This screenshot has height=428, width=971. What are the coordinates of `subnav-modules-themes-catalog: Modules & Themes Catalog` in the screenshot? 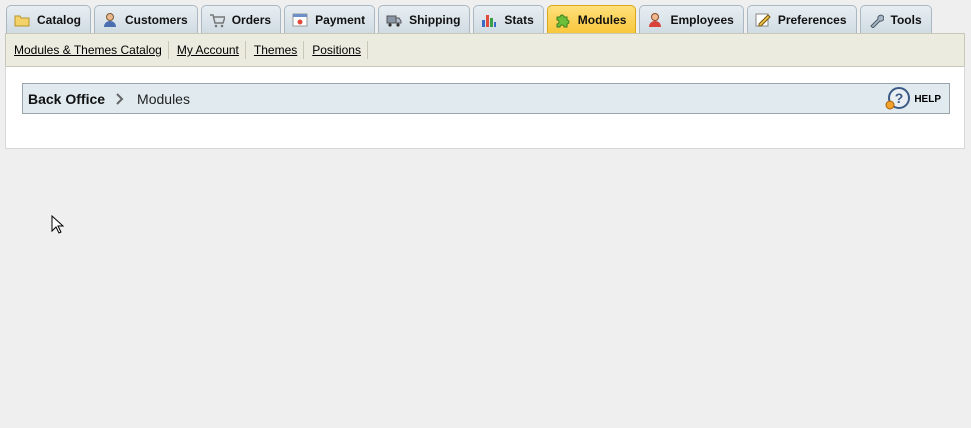 It's located at (90, 50).